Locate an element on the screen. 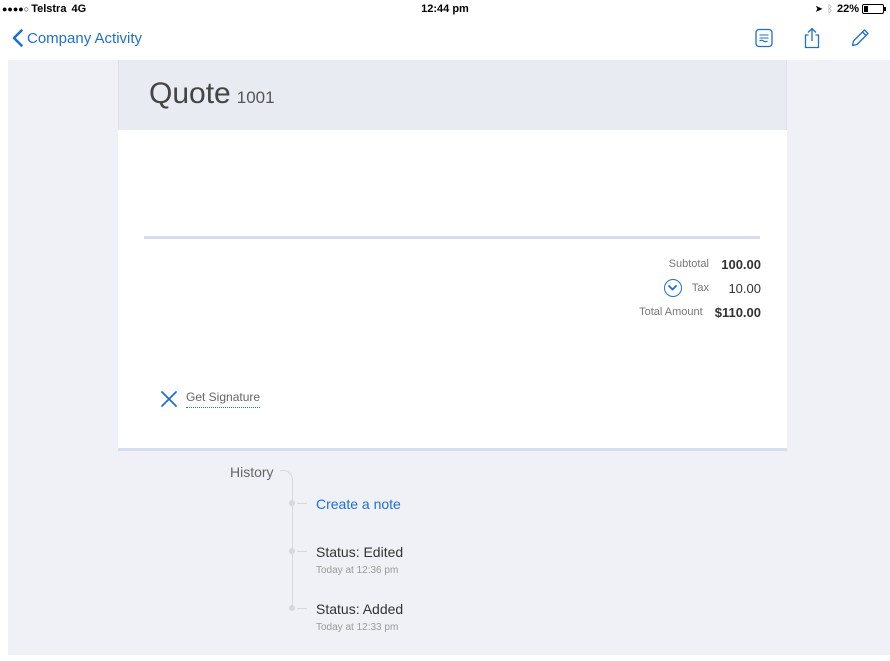 The width and height of the screenshot is (890, 661). share-button is located at coordinates (812, 38).